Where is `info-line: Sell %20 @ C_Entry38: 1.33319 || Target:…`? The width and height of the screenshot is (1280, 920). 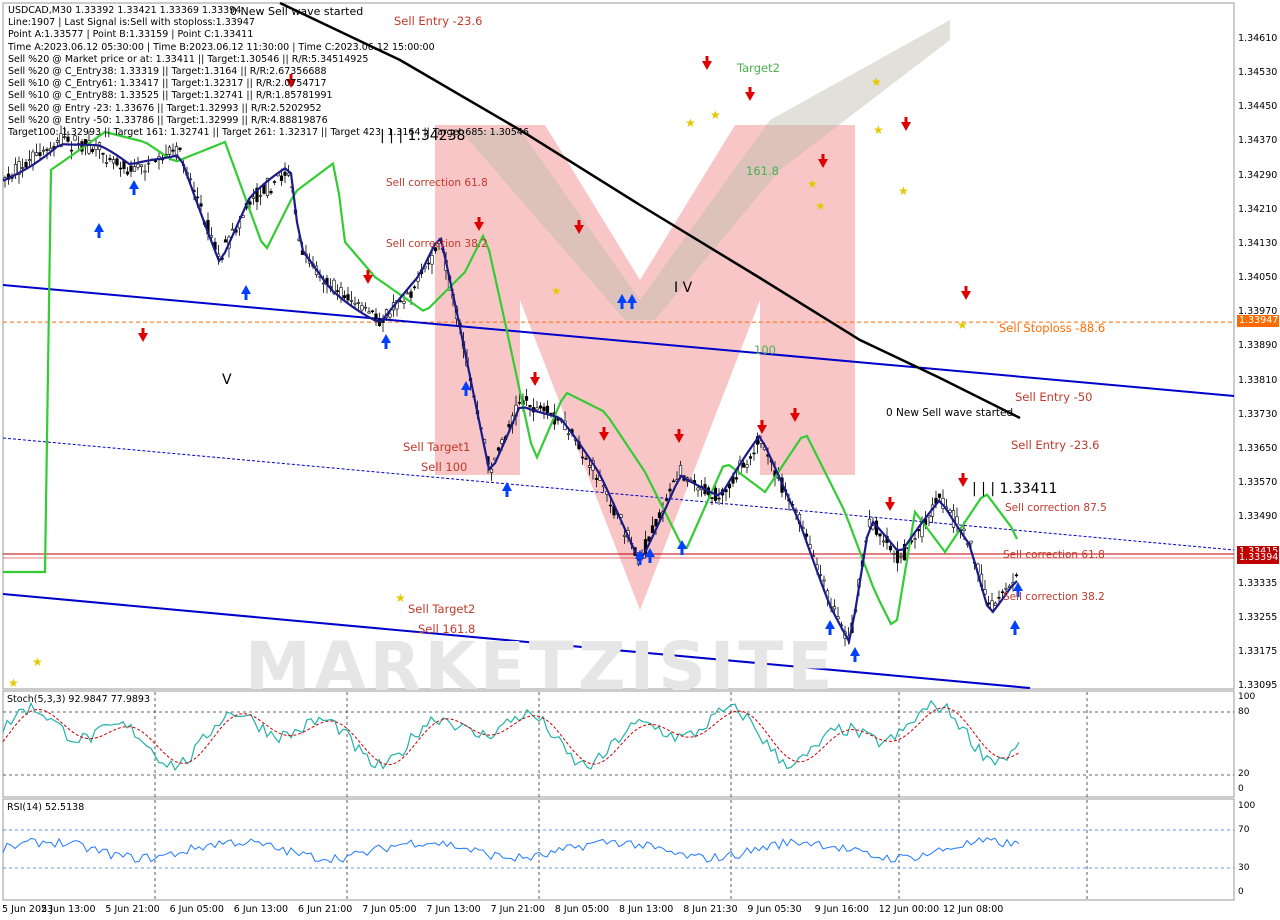 info-line: Sell %20 @ C_Entry38: 1.33319 || Target:… is located at coordinates (167, 71).